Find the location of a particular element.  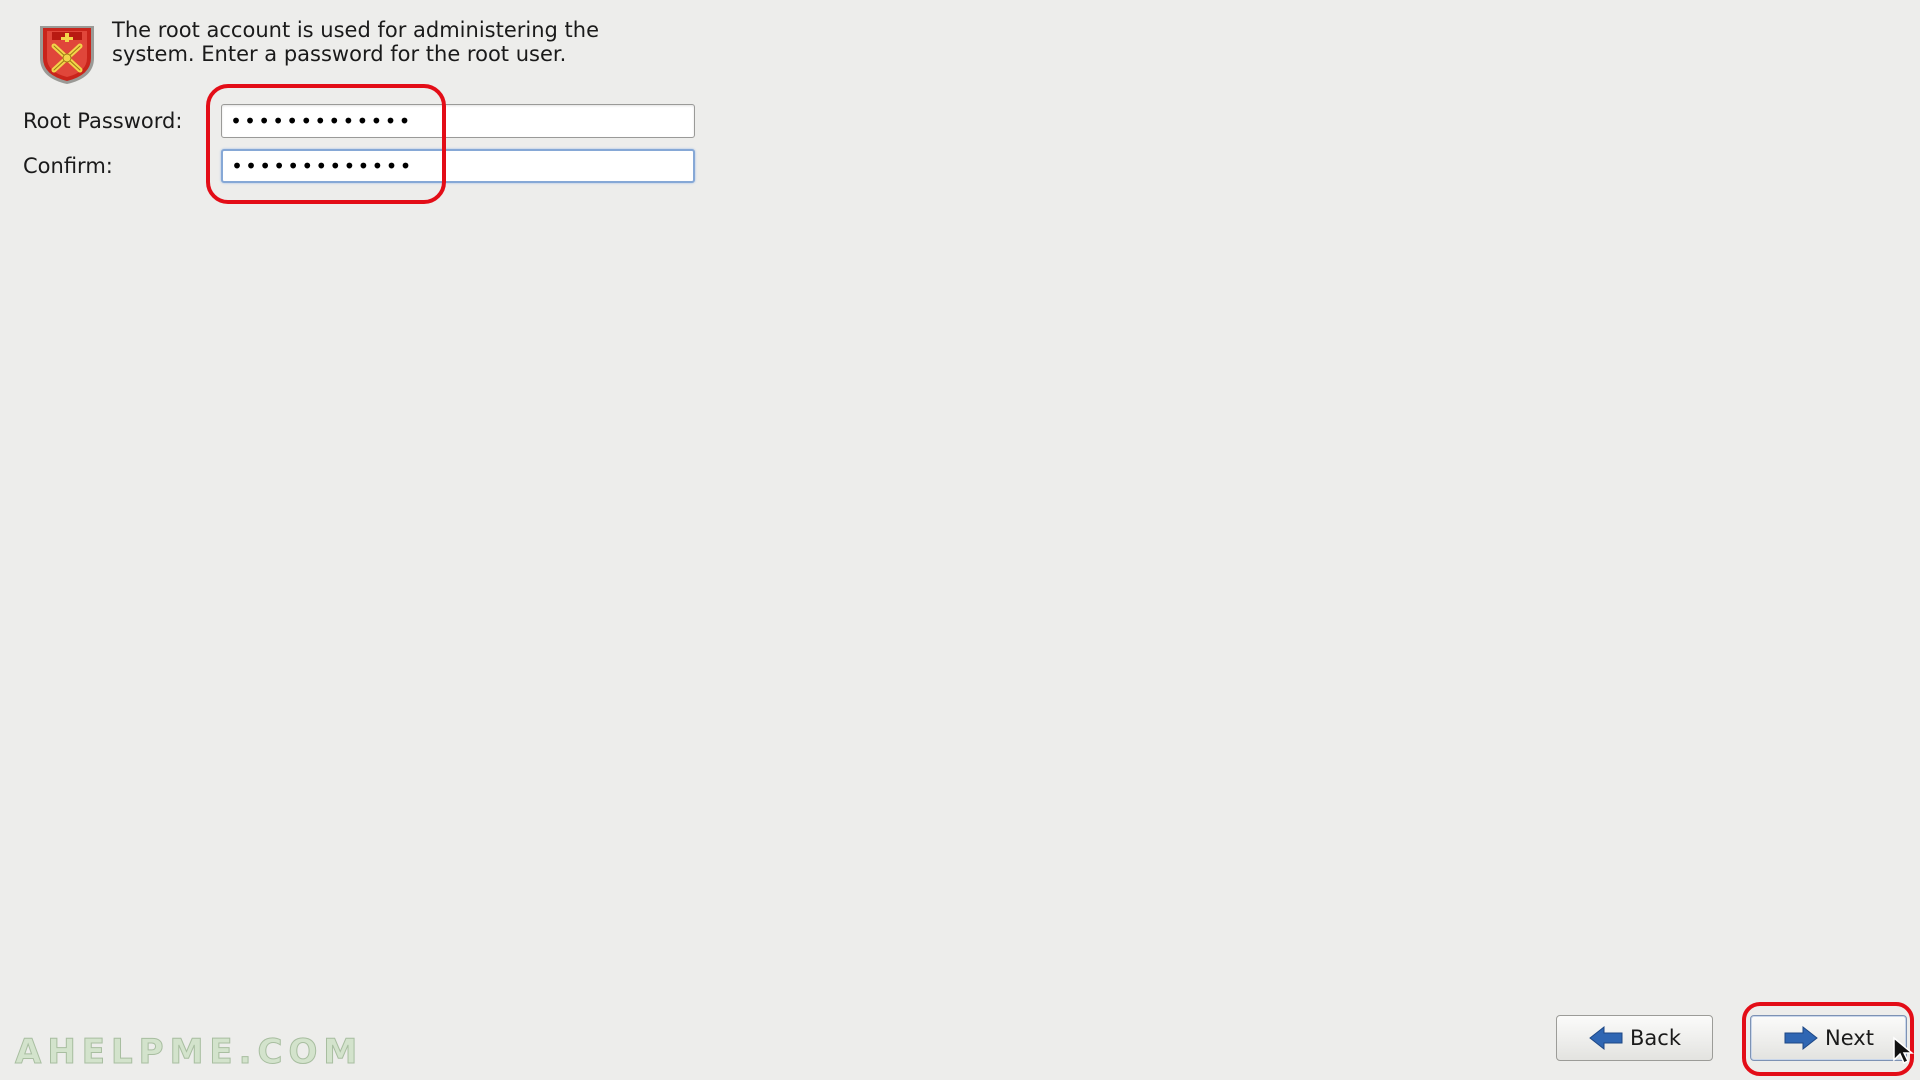

shield-icon is located at coordinates (67, 53).